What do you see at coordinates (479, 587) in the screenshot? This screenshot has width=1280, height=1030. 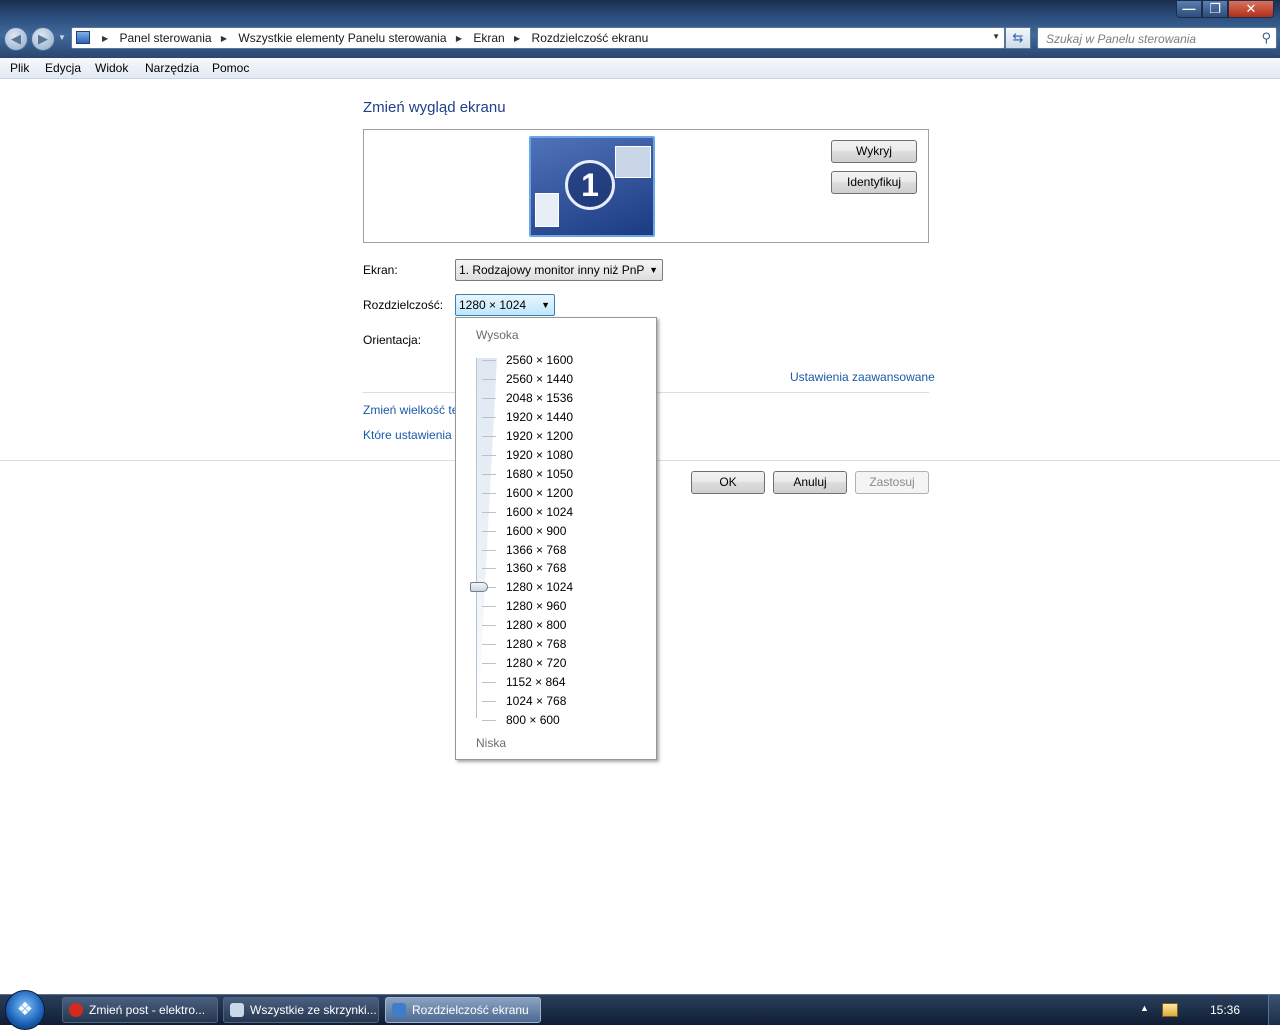 I see `resolution-slider-thumb` at bounding box center [479, 587].